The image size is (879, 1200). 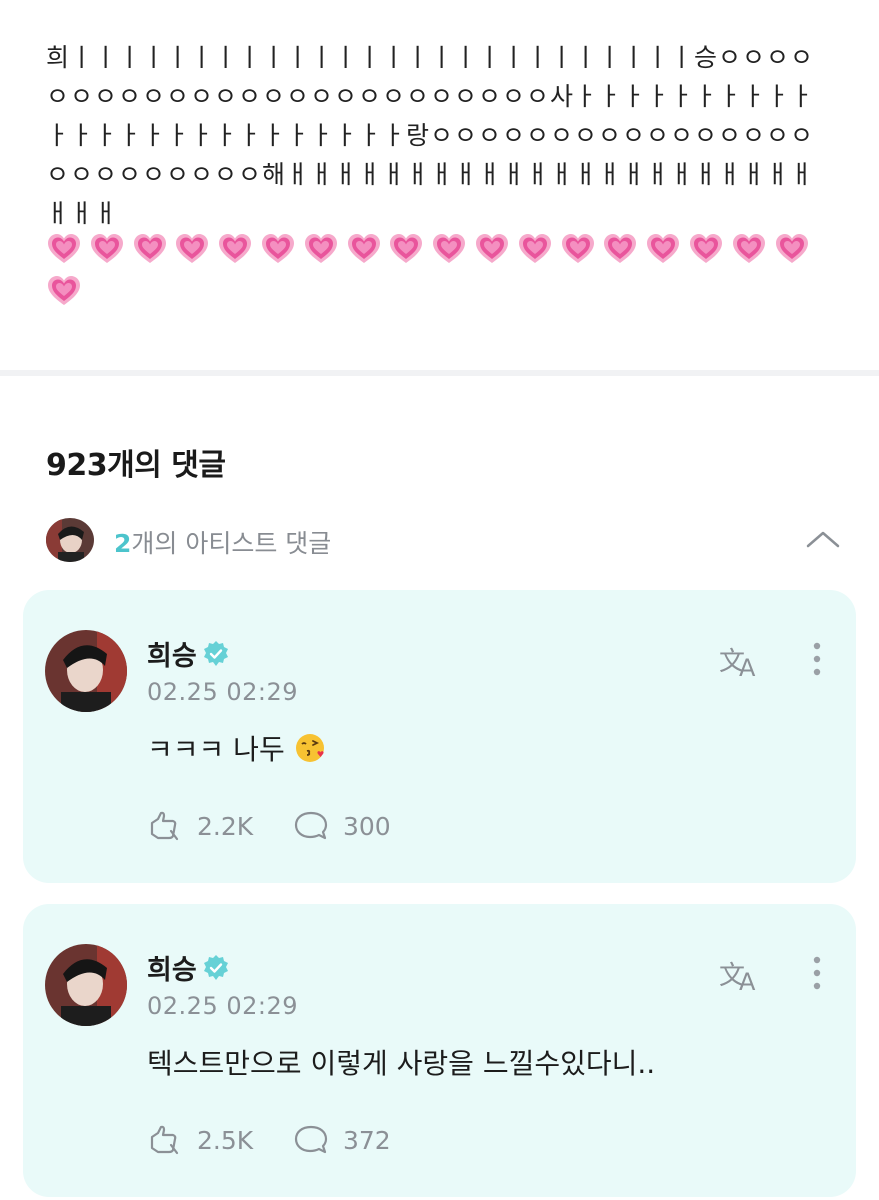 I want to click on reply-button: 372, so click(x=342, y=1140).